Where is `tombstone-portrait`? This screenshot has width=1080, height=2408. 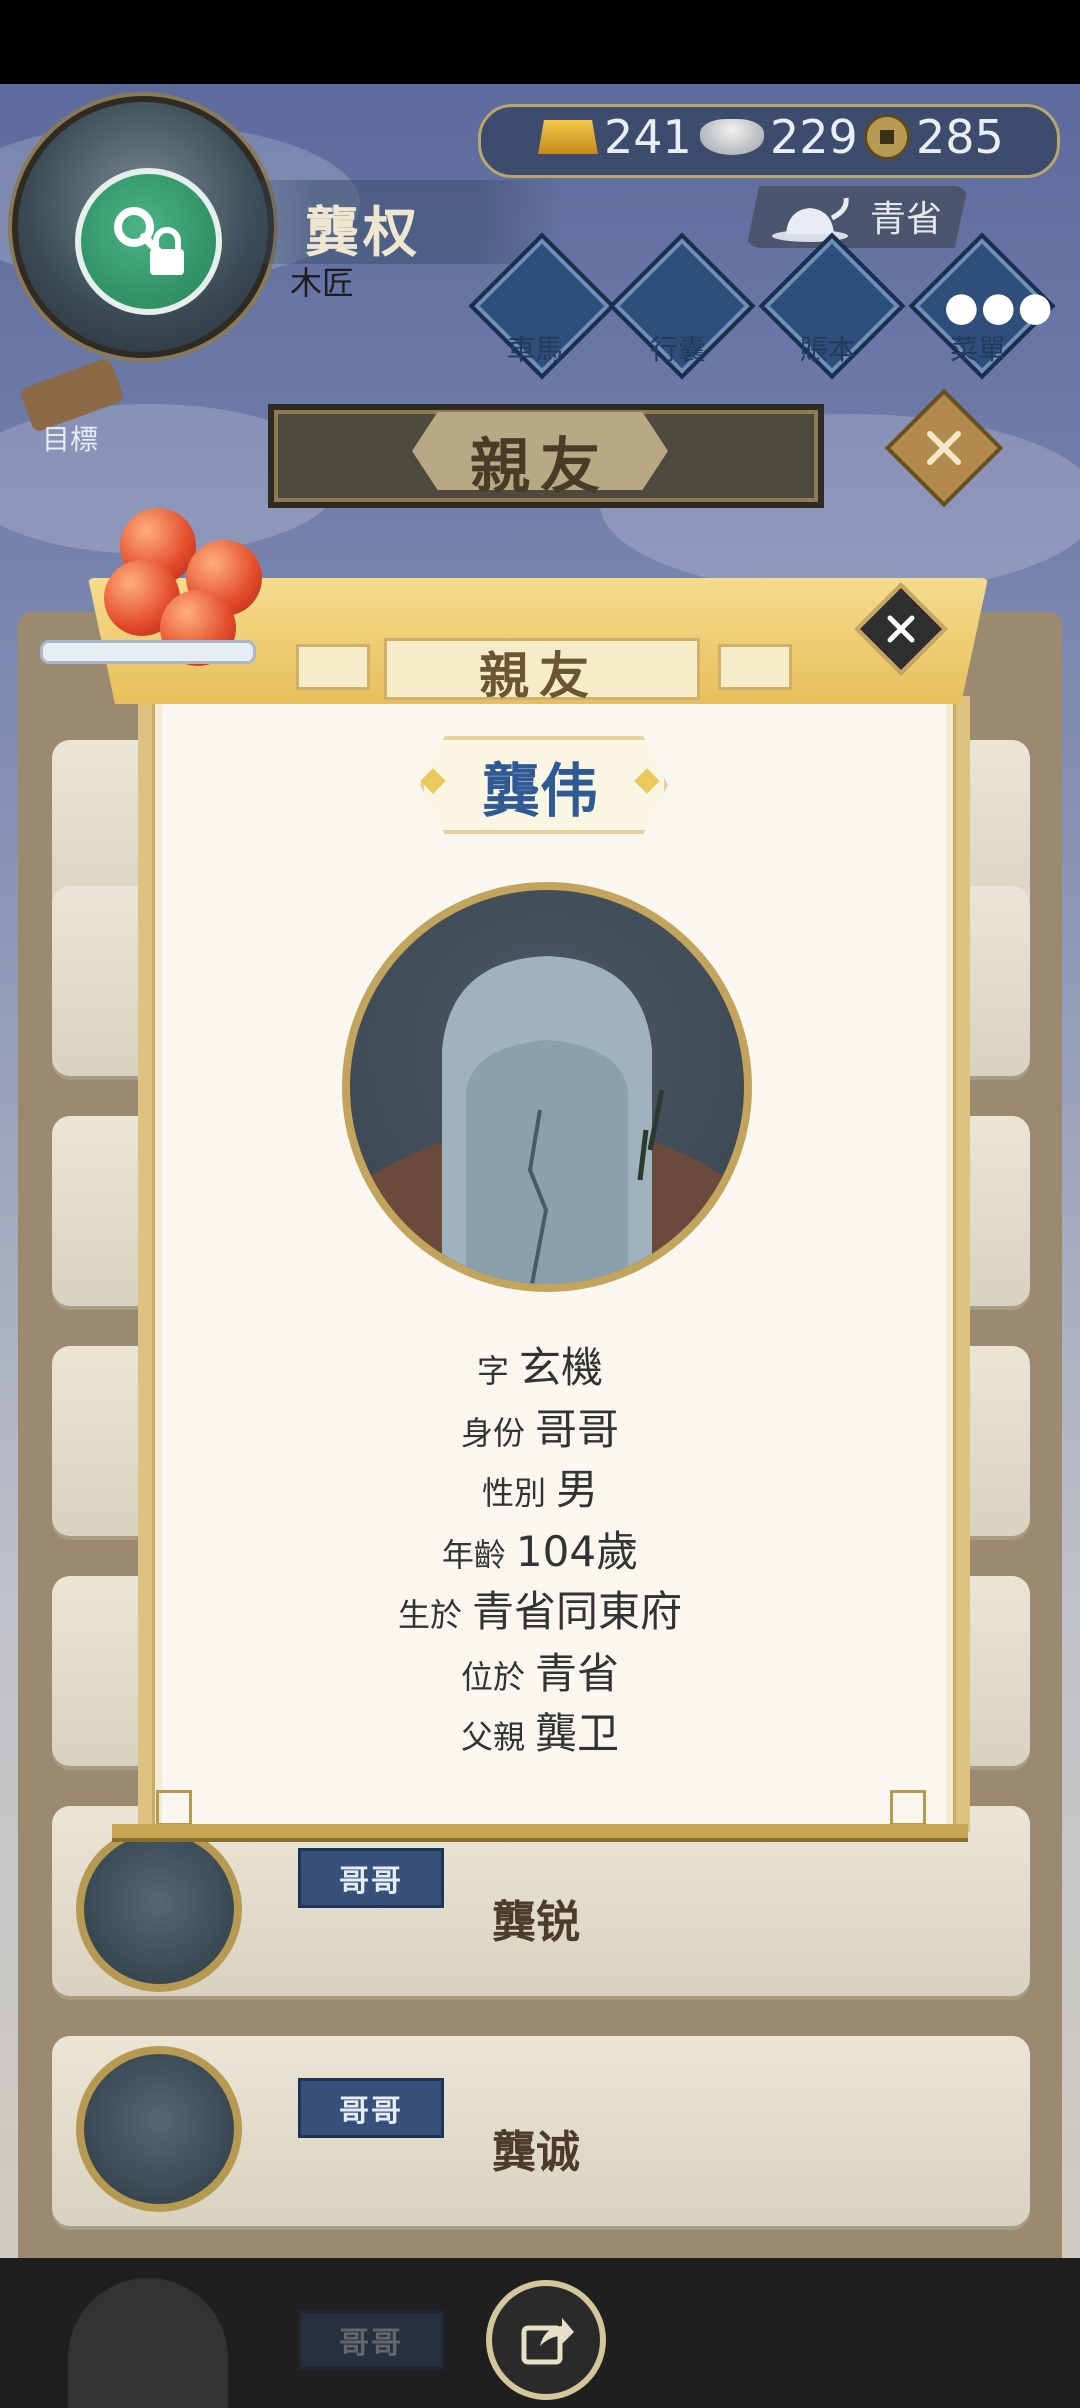 tombstone-portrait is located at coordinates (547, 1087).